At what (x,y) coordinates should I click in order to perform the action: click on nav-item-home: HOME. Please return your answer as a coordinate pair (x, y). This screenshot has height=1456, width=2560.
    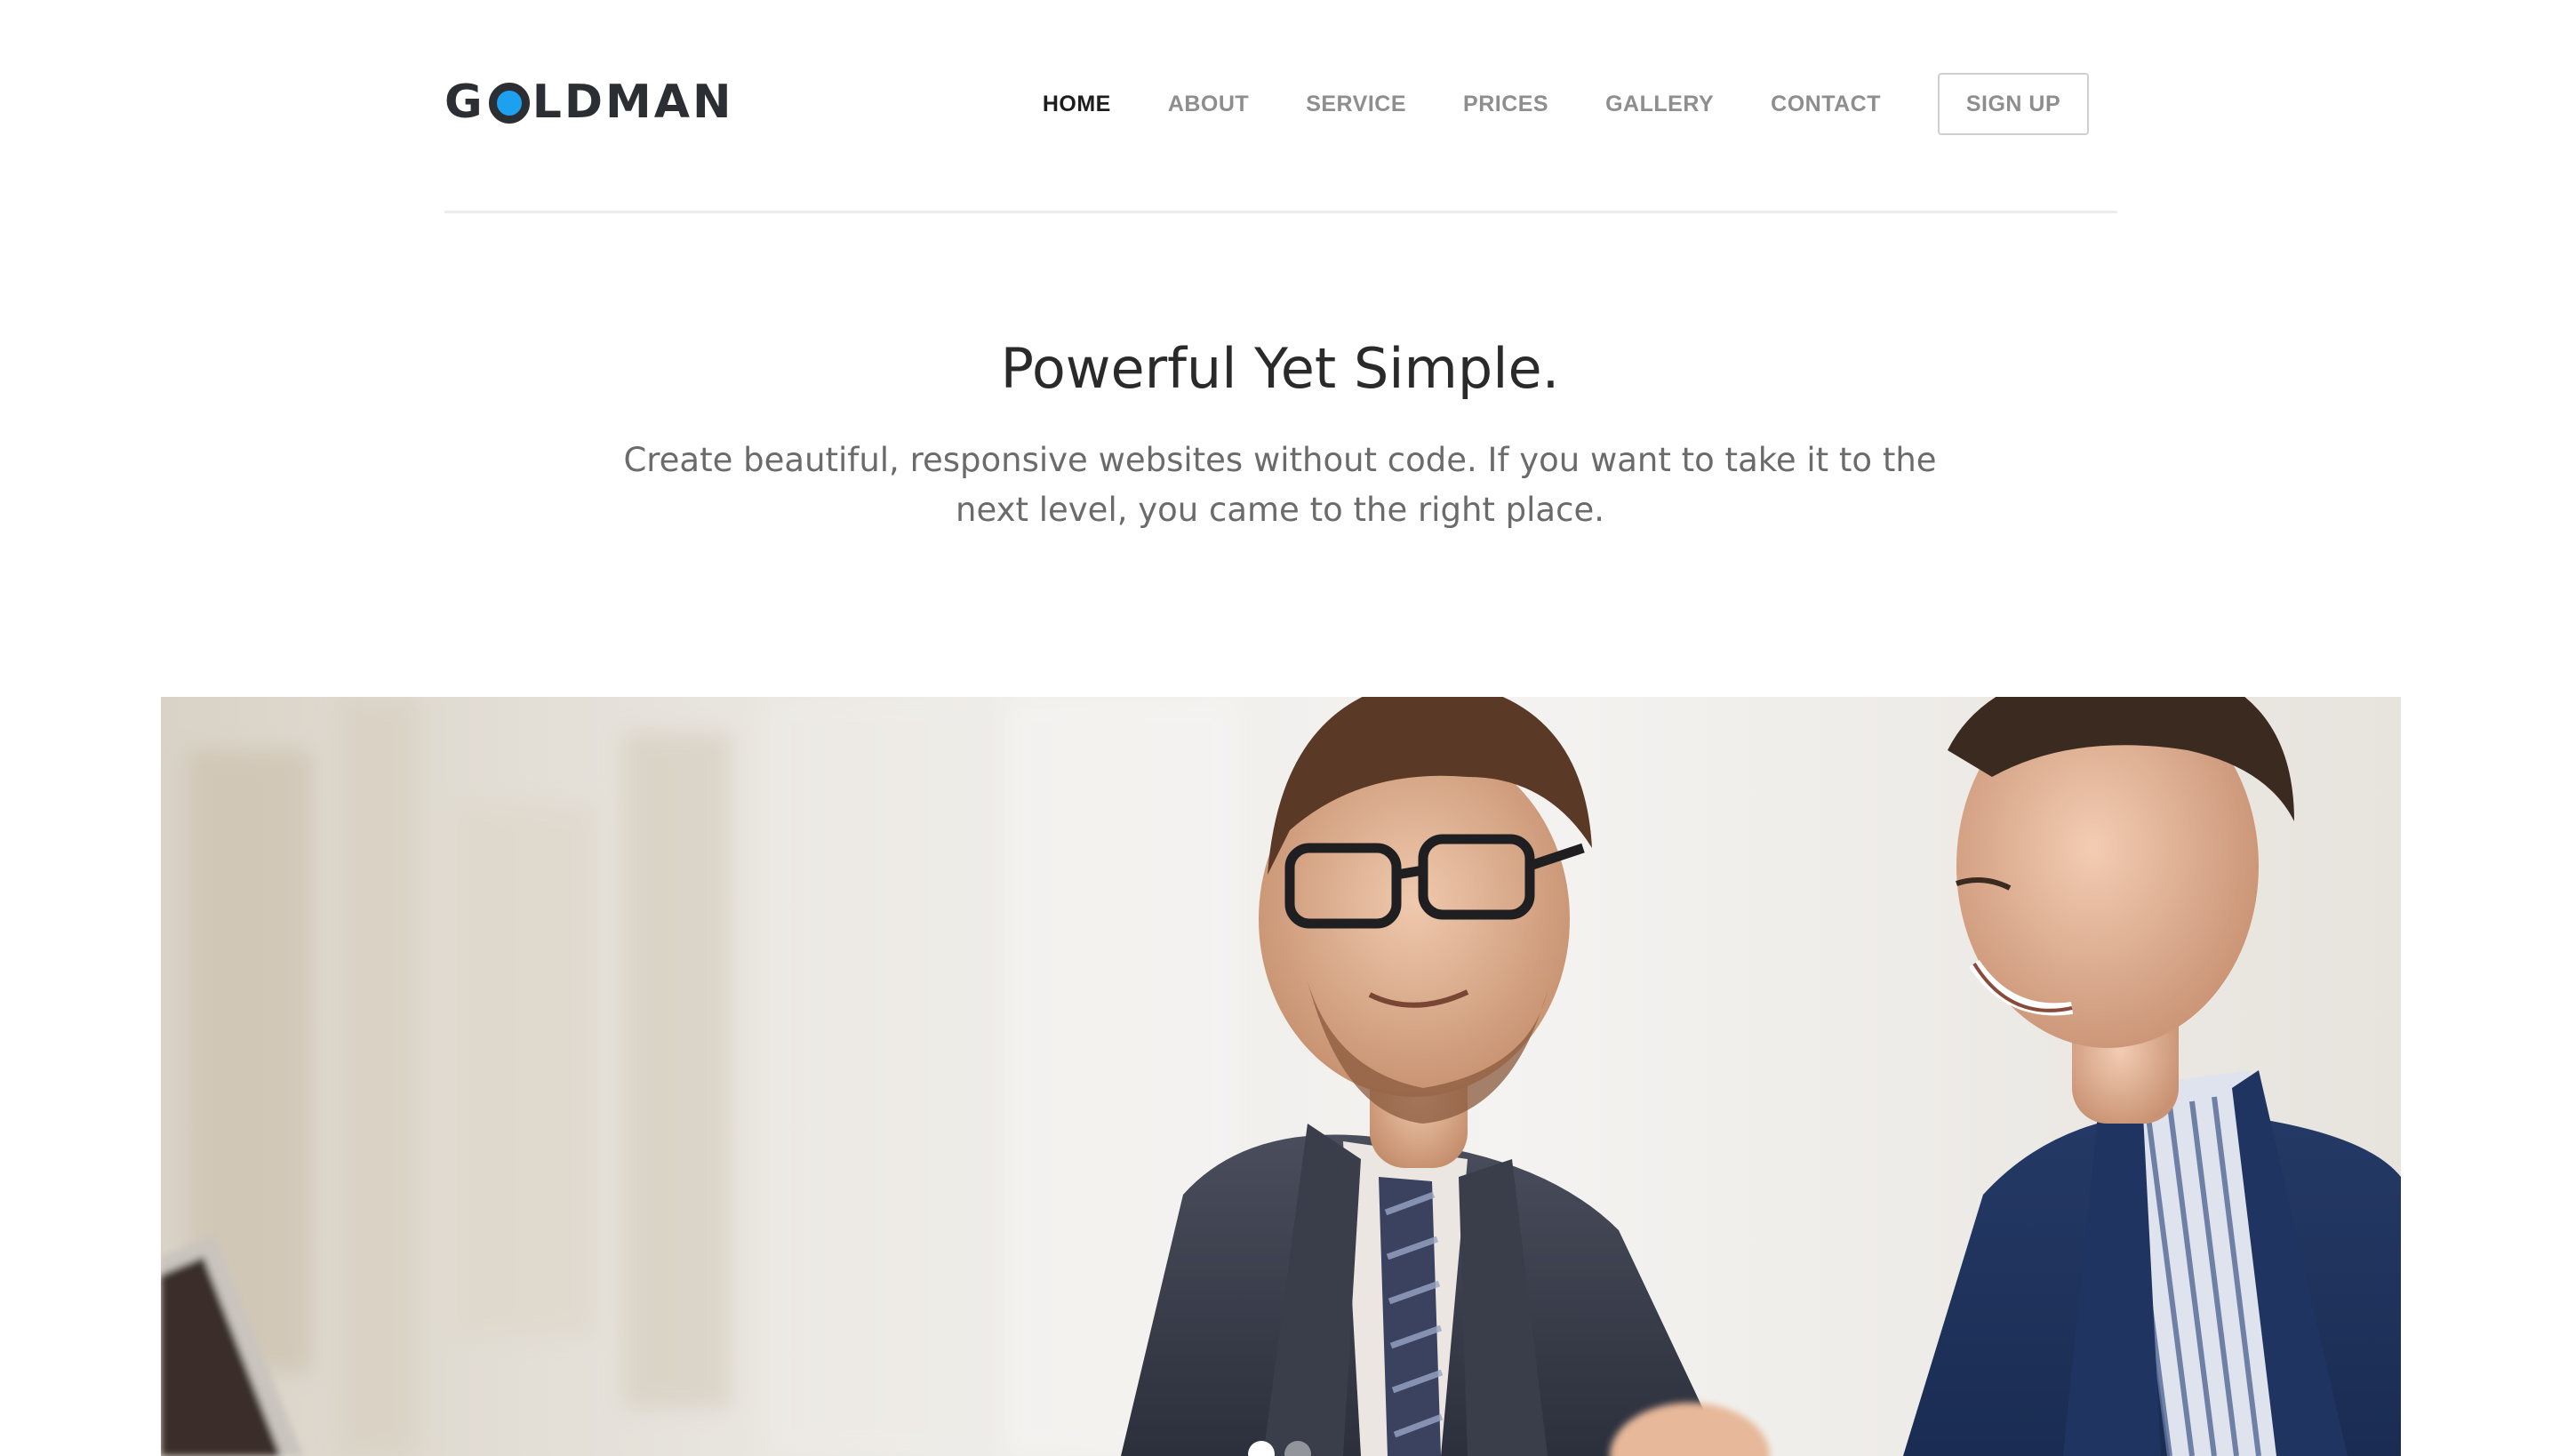
    Looking at the image, I should click on (1077, 104).